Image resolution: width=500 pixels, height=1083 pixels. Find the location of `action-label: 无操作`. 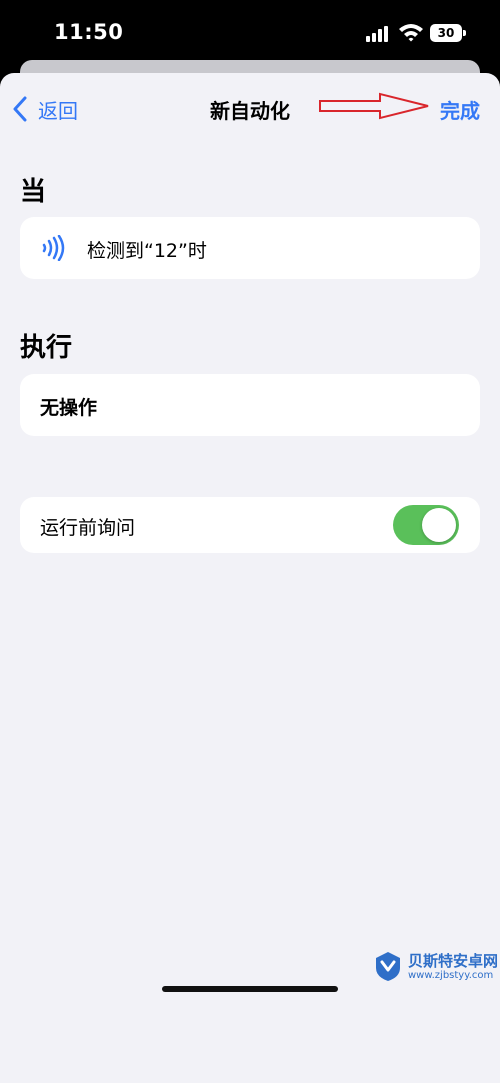

action-label: 无操作 is located at coordinates (69, 408).